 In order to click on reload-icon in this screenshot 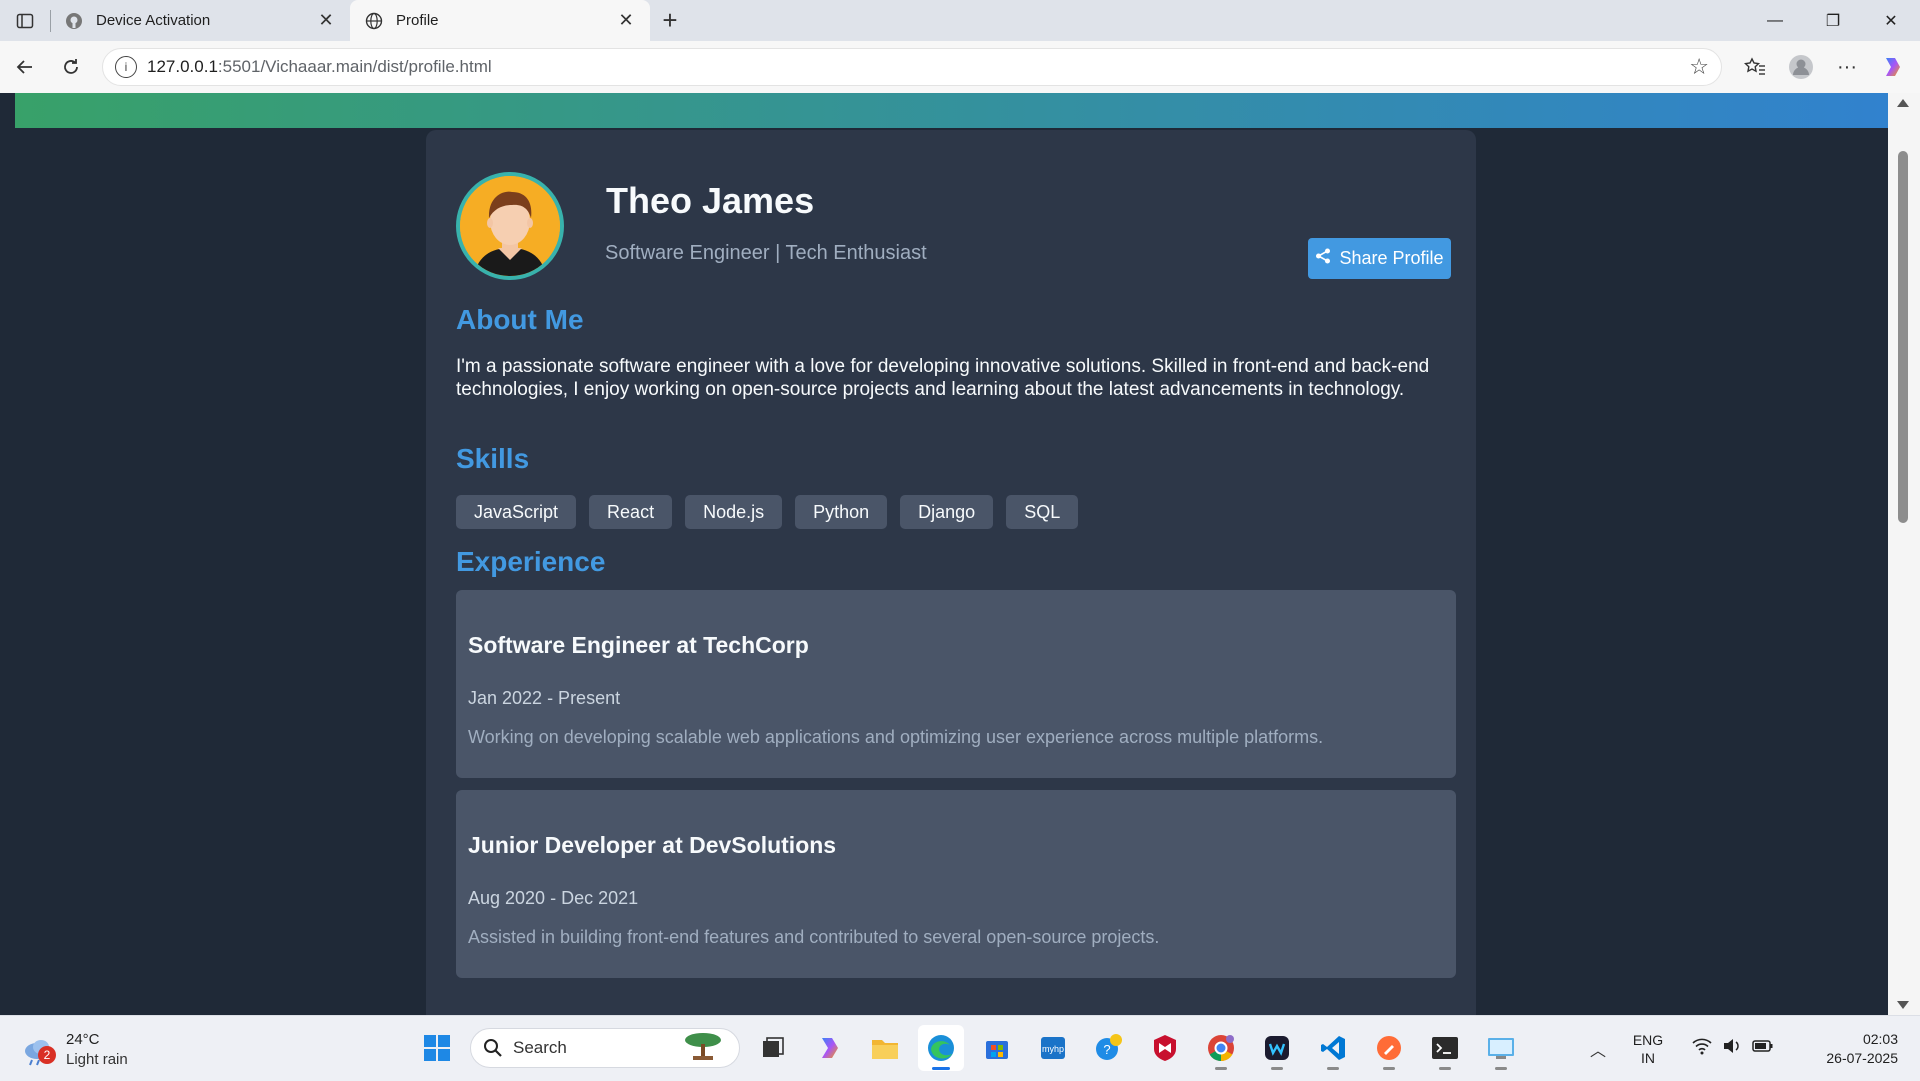, I will do `click(71, 67)`.